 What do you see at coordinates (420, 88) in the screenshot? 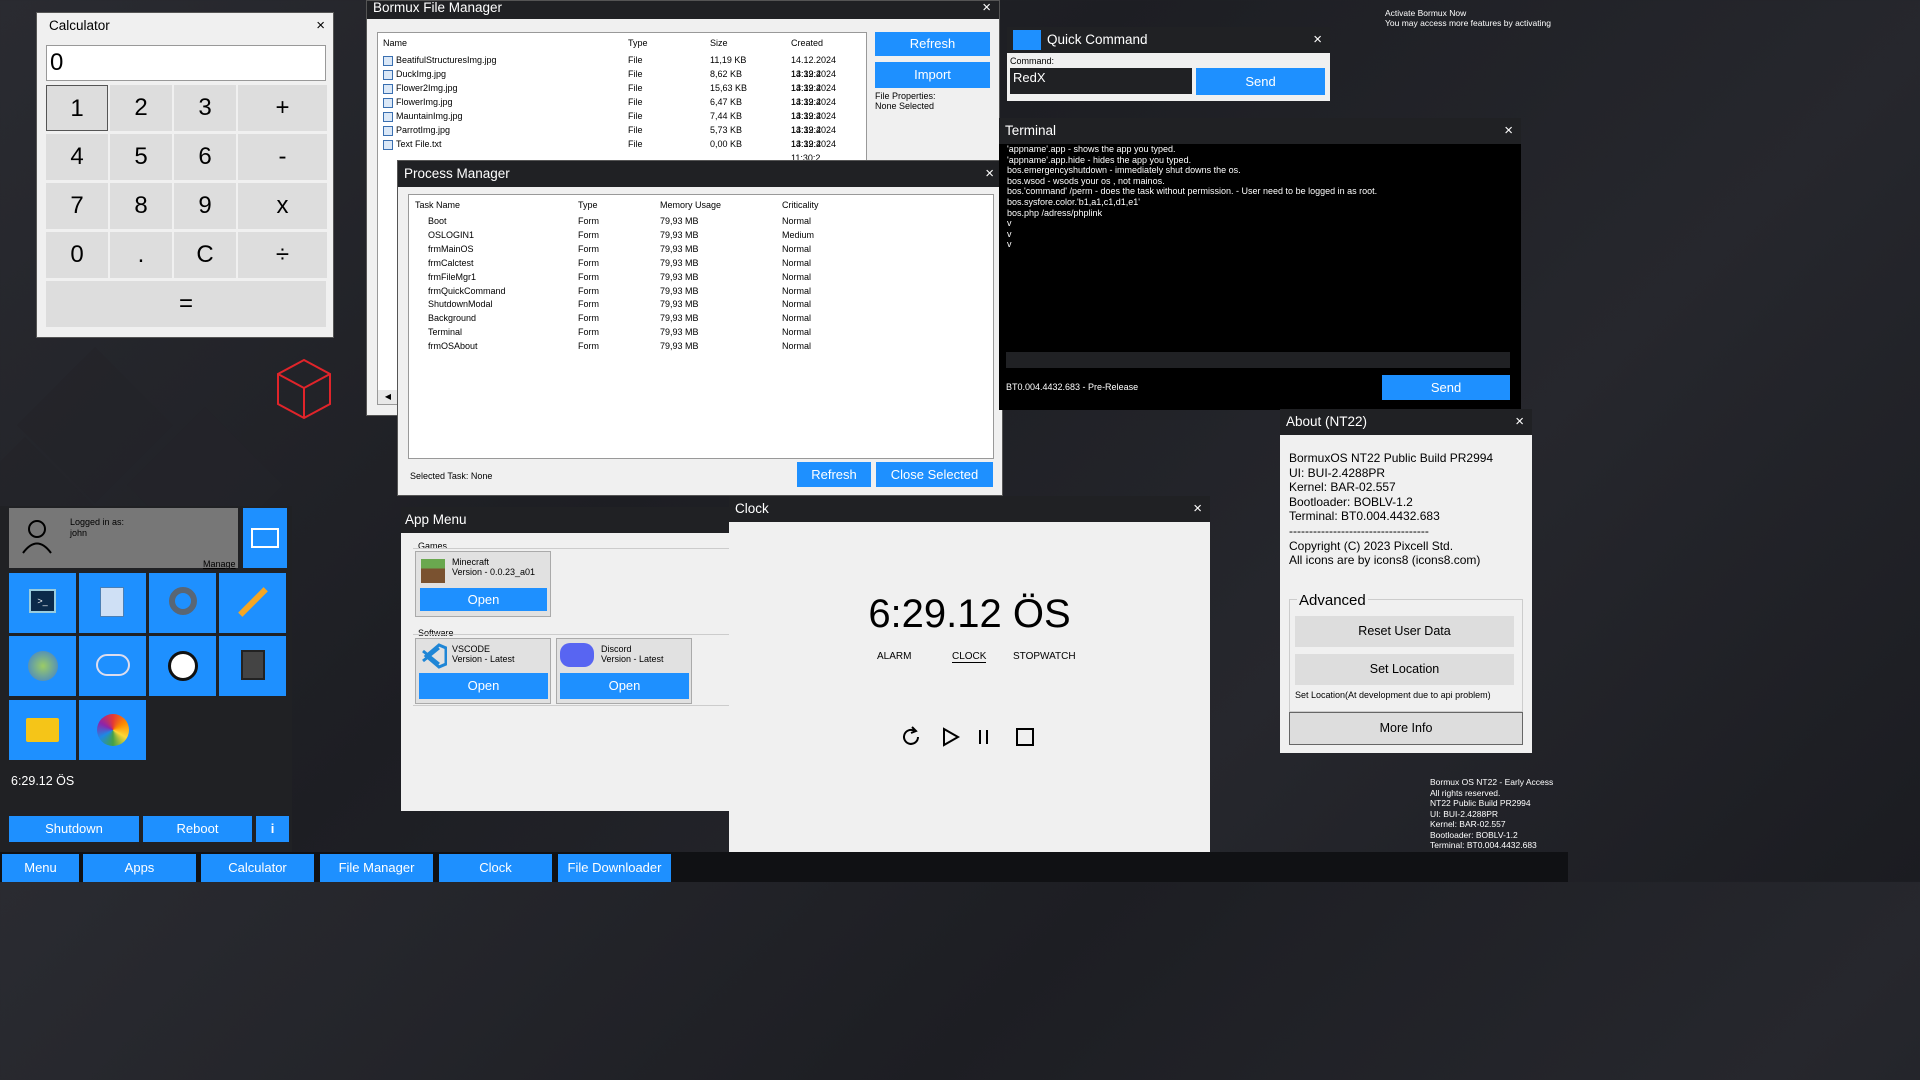
I see `file-row-name: Flower2Img.jpg` at bounding box center [420, 88].